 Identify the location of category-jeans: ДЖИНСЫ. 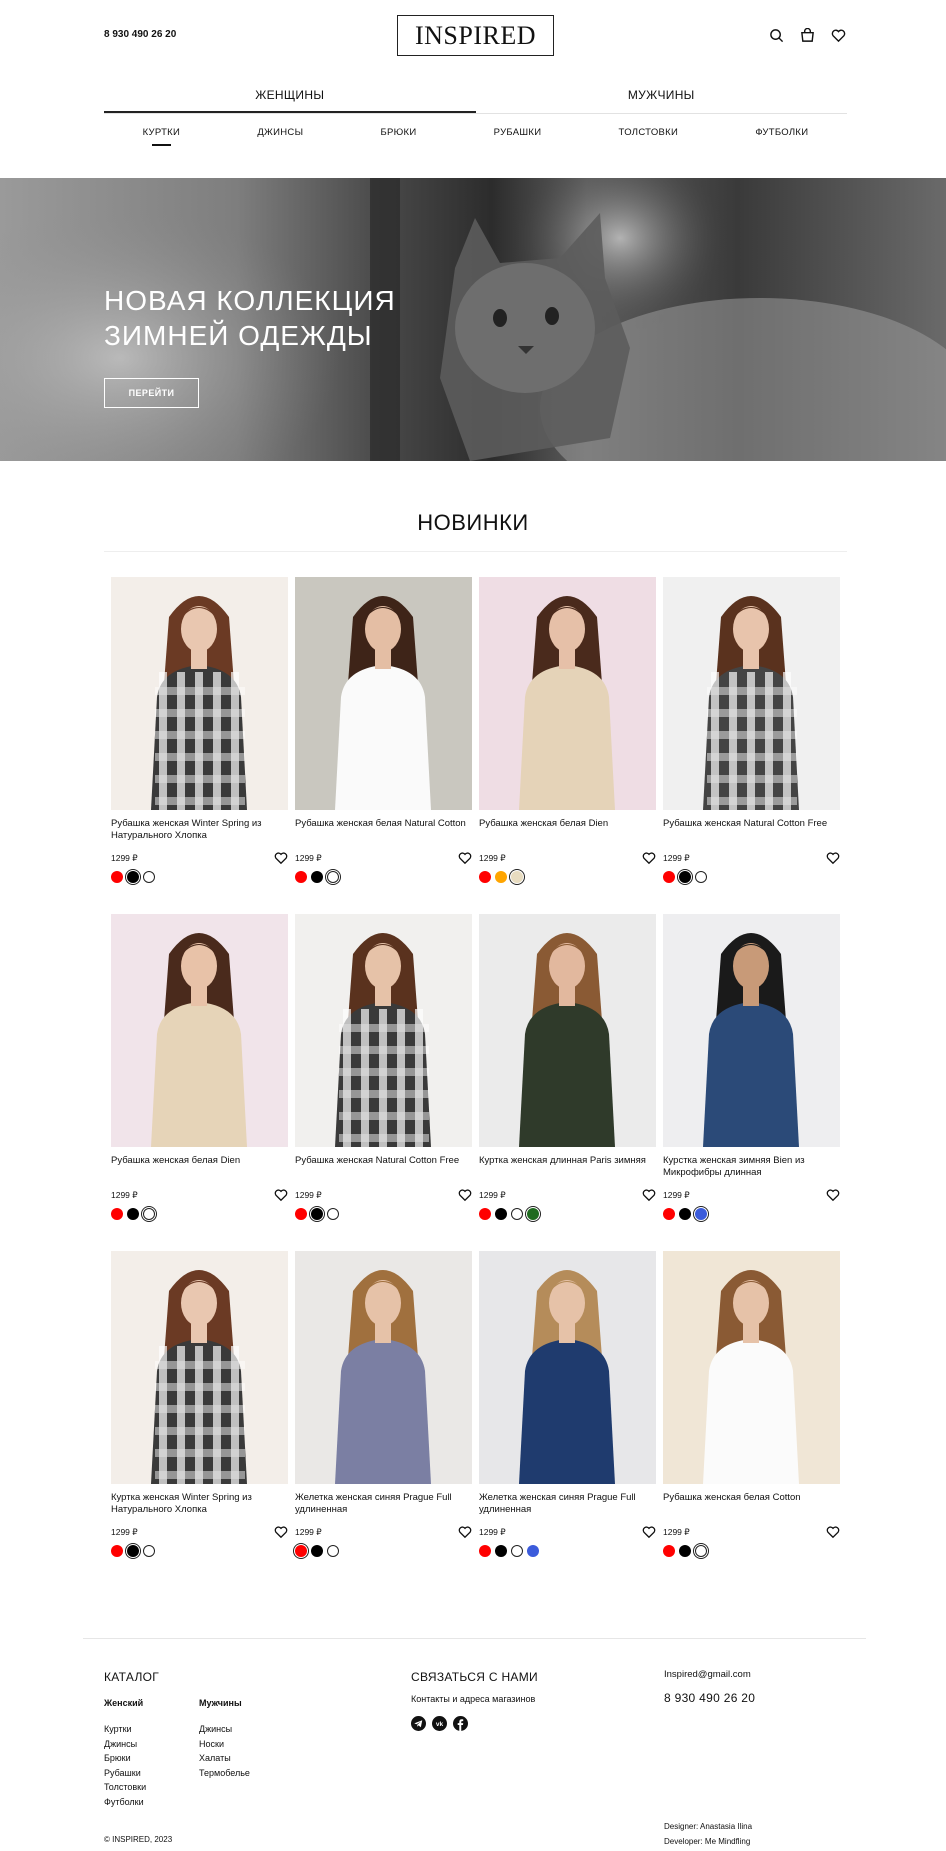
(280, 132).